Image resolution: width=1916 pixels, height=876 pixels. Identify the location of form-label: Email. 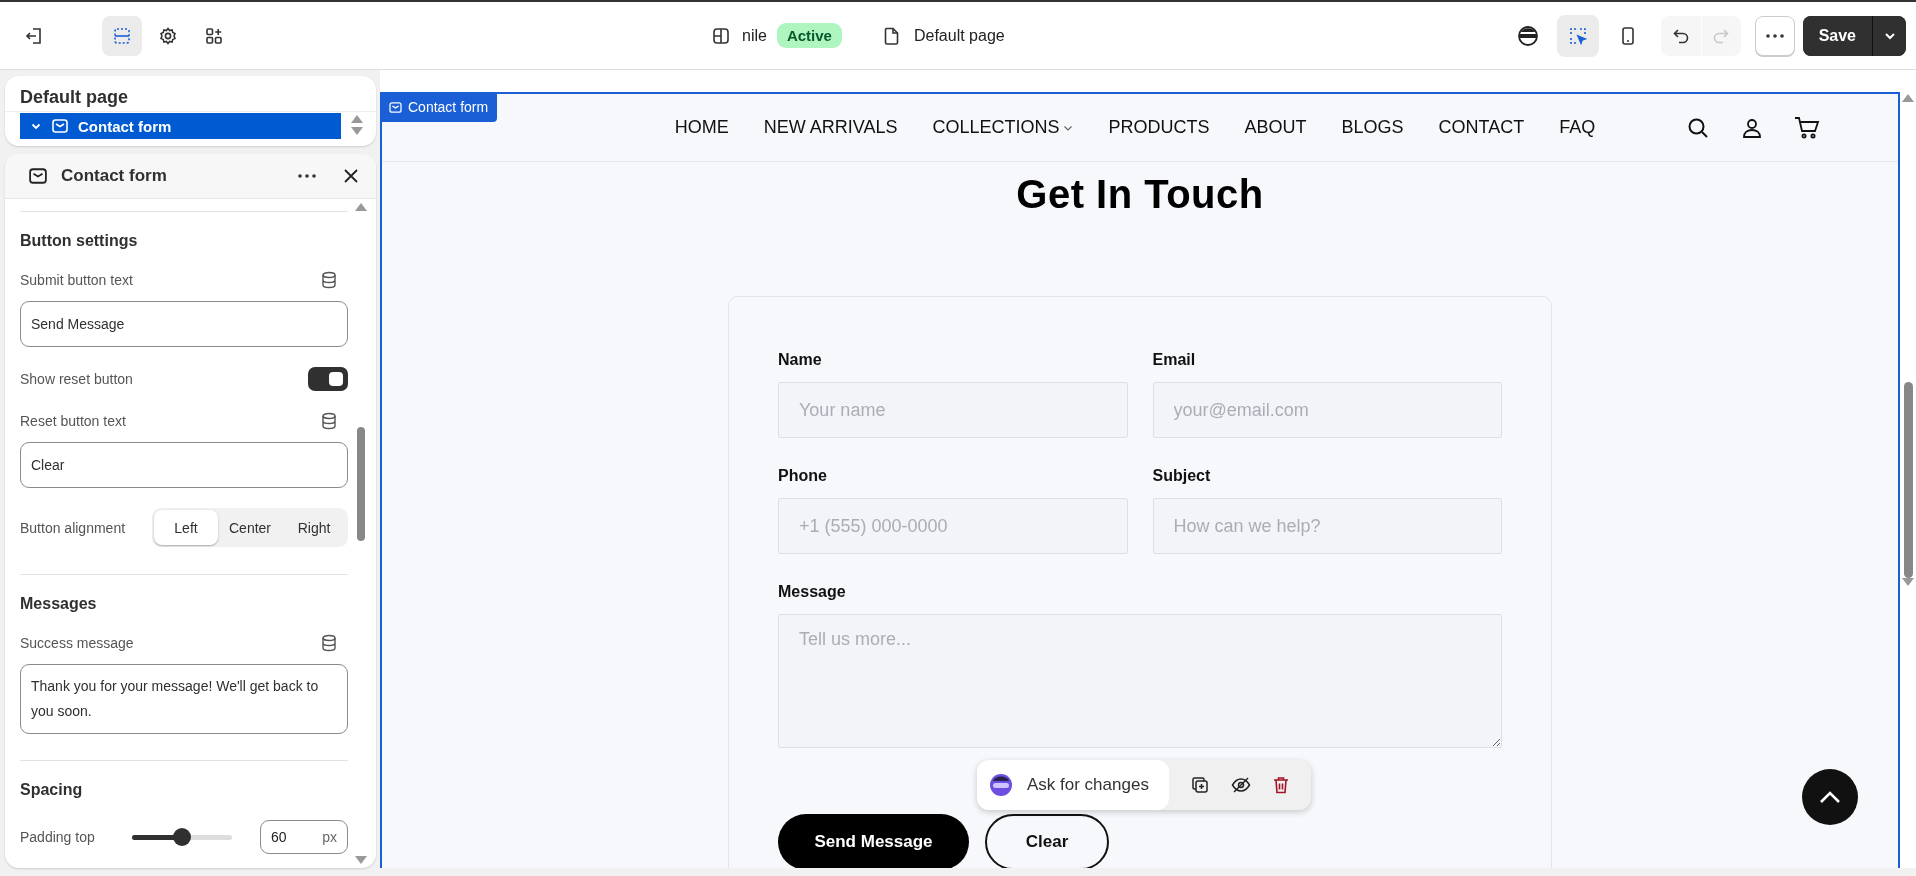
(1174, 360).